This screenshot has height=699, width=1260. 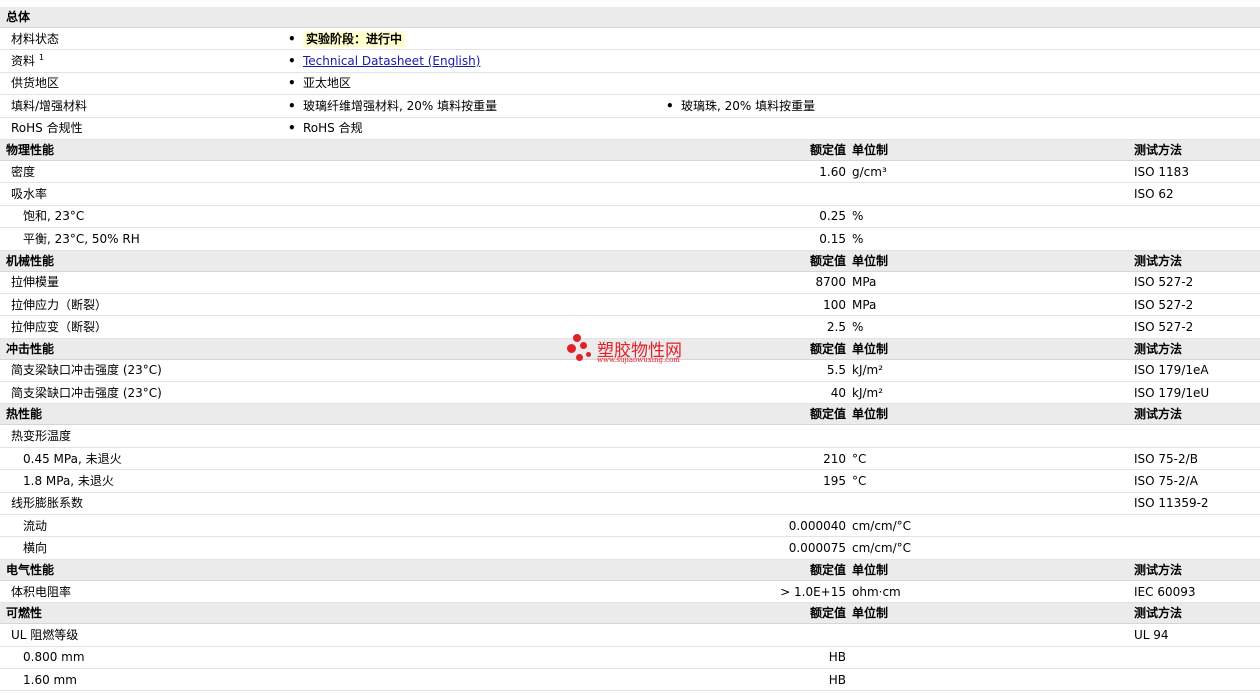 What do you see at coordinates (638, 360) in the screenshot?
I see `watermark-url: www.sujiaowuxing.com` at bounding box center [638, 360].